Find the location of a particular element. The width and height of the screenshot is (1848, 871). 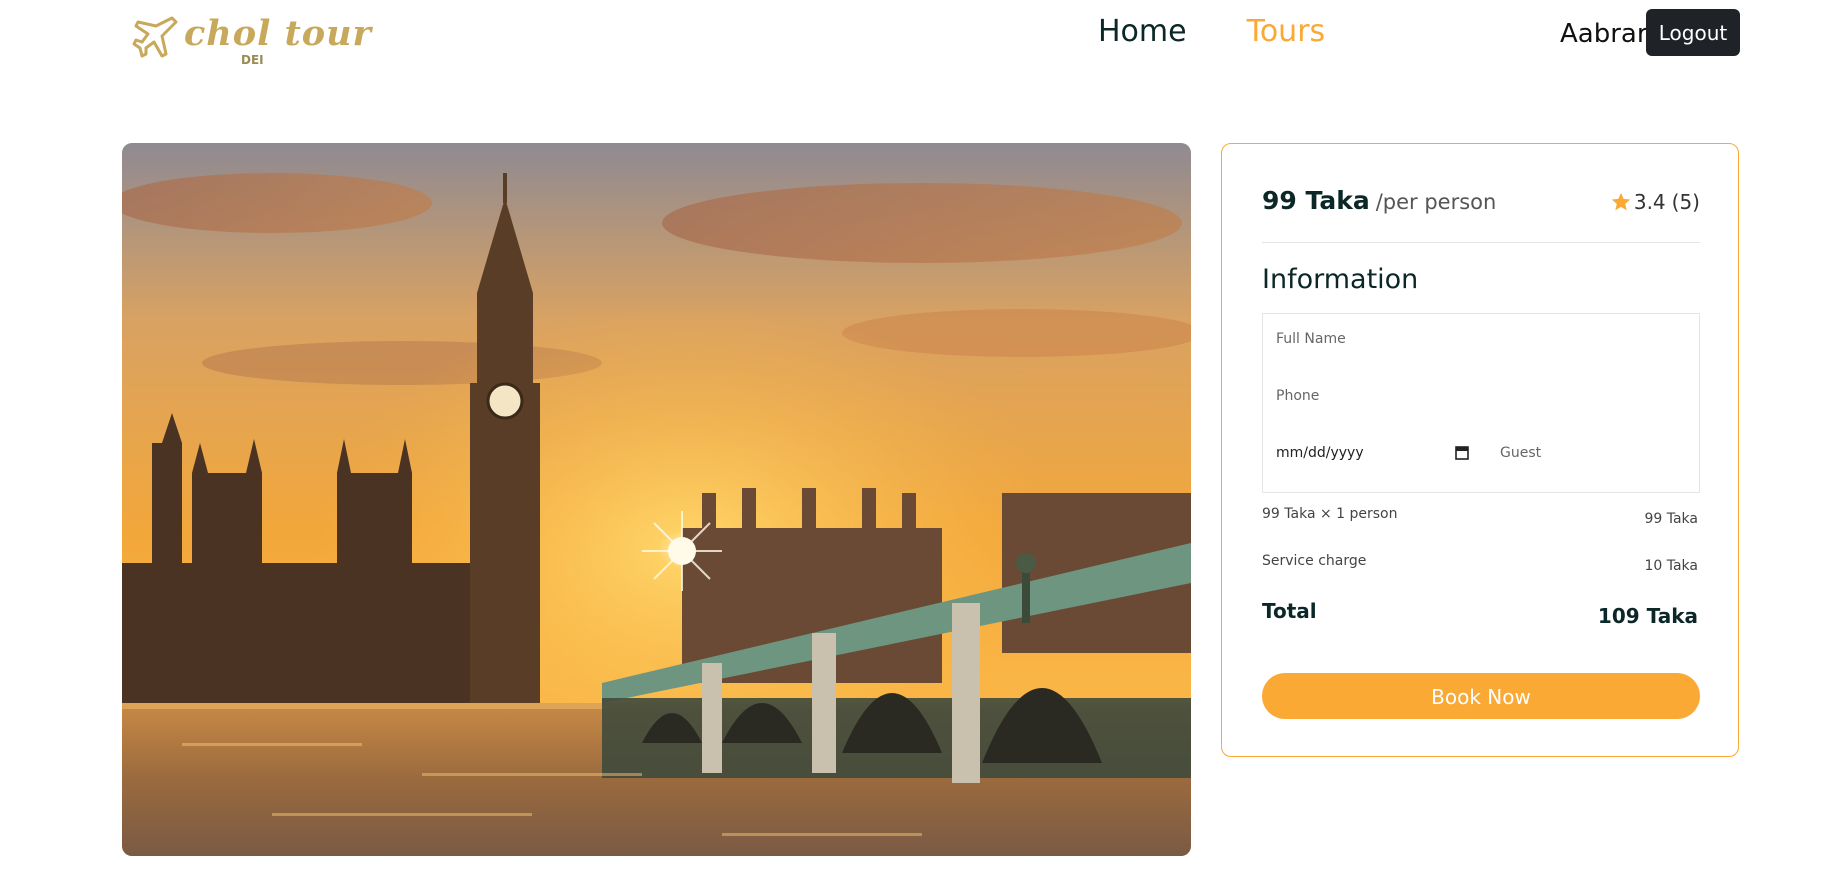

divider is located at coordinates (1481, 242).